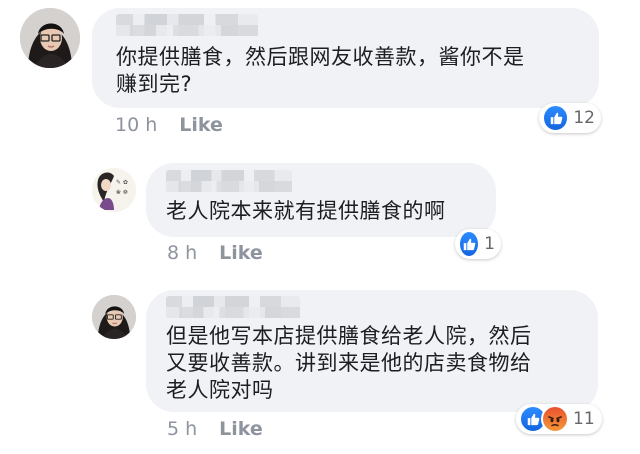 The height and width of the screenshot is (454, 640). Describe the element at coordinates (320, 70) in the screenshot. I see `comment-text: 你提供膳食，然后跟网友收善款，酱你不是 赚到完?` at that location.